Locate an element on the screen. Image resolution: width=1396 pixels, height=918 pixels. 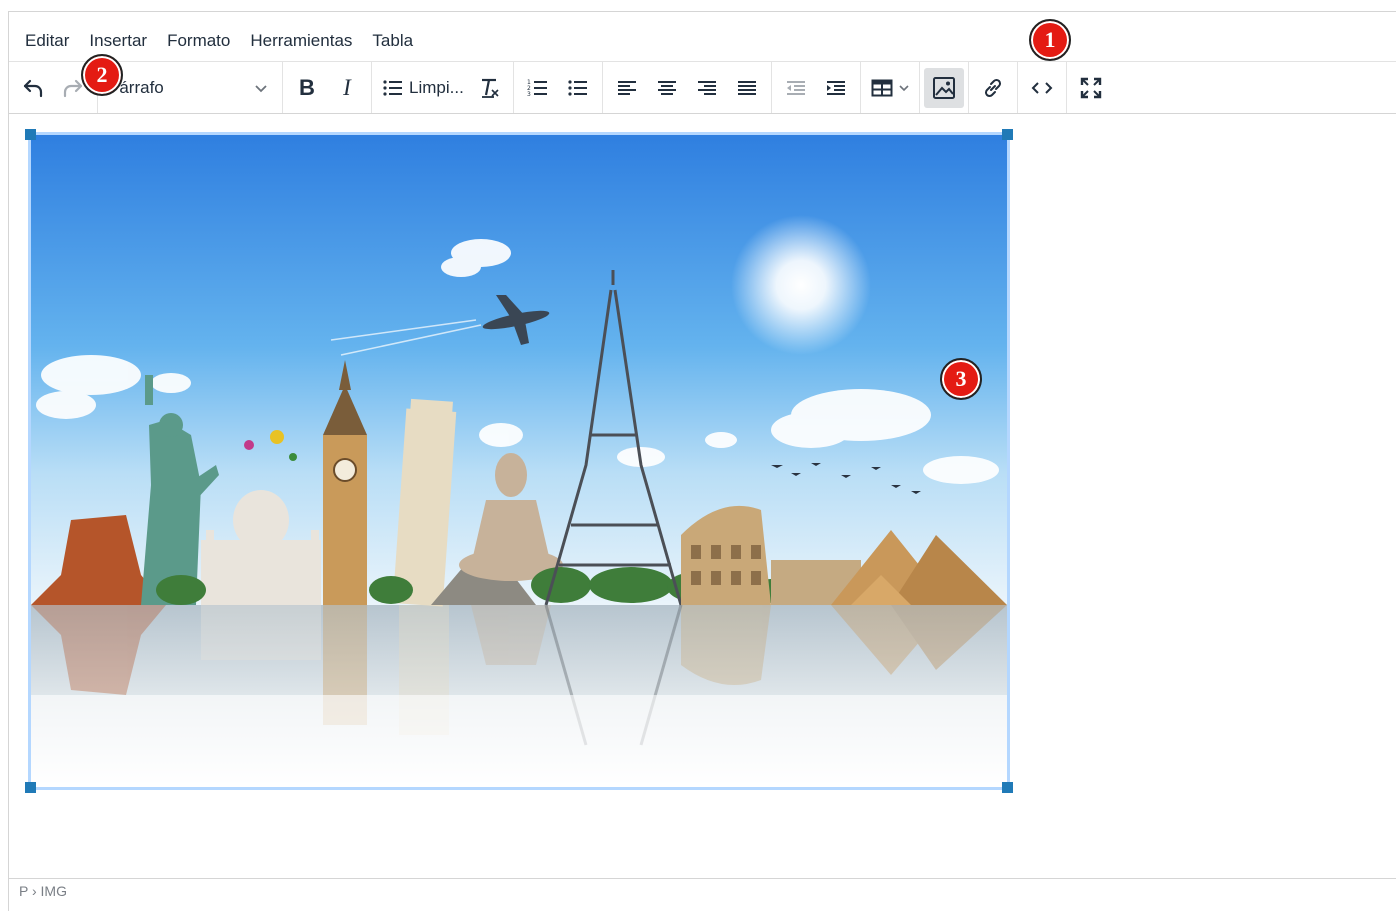
bold-button: B is located at coordinates (307, 88).